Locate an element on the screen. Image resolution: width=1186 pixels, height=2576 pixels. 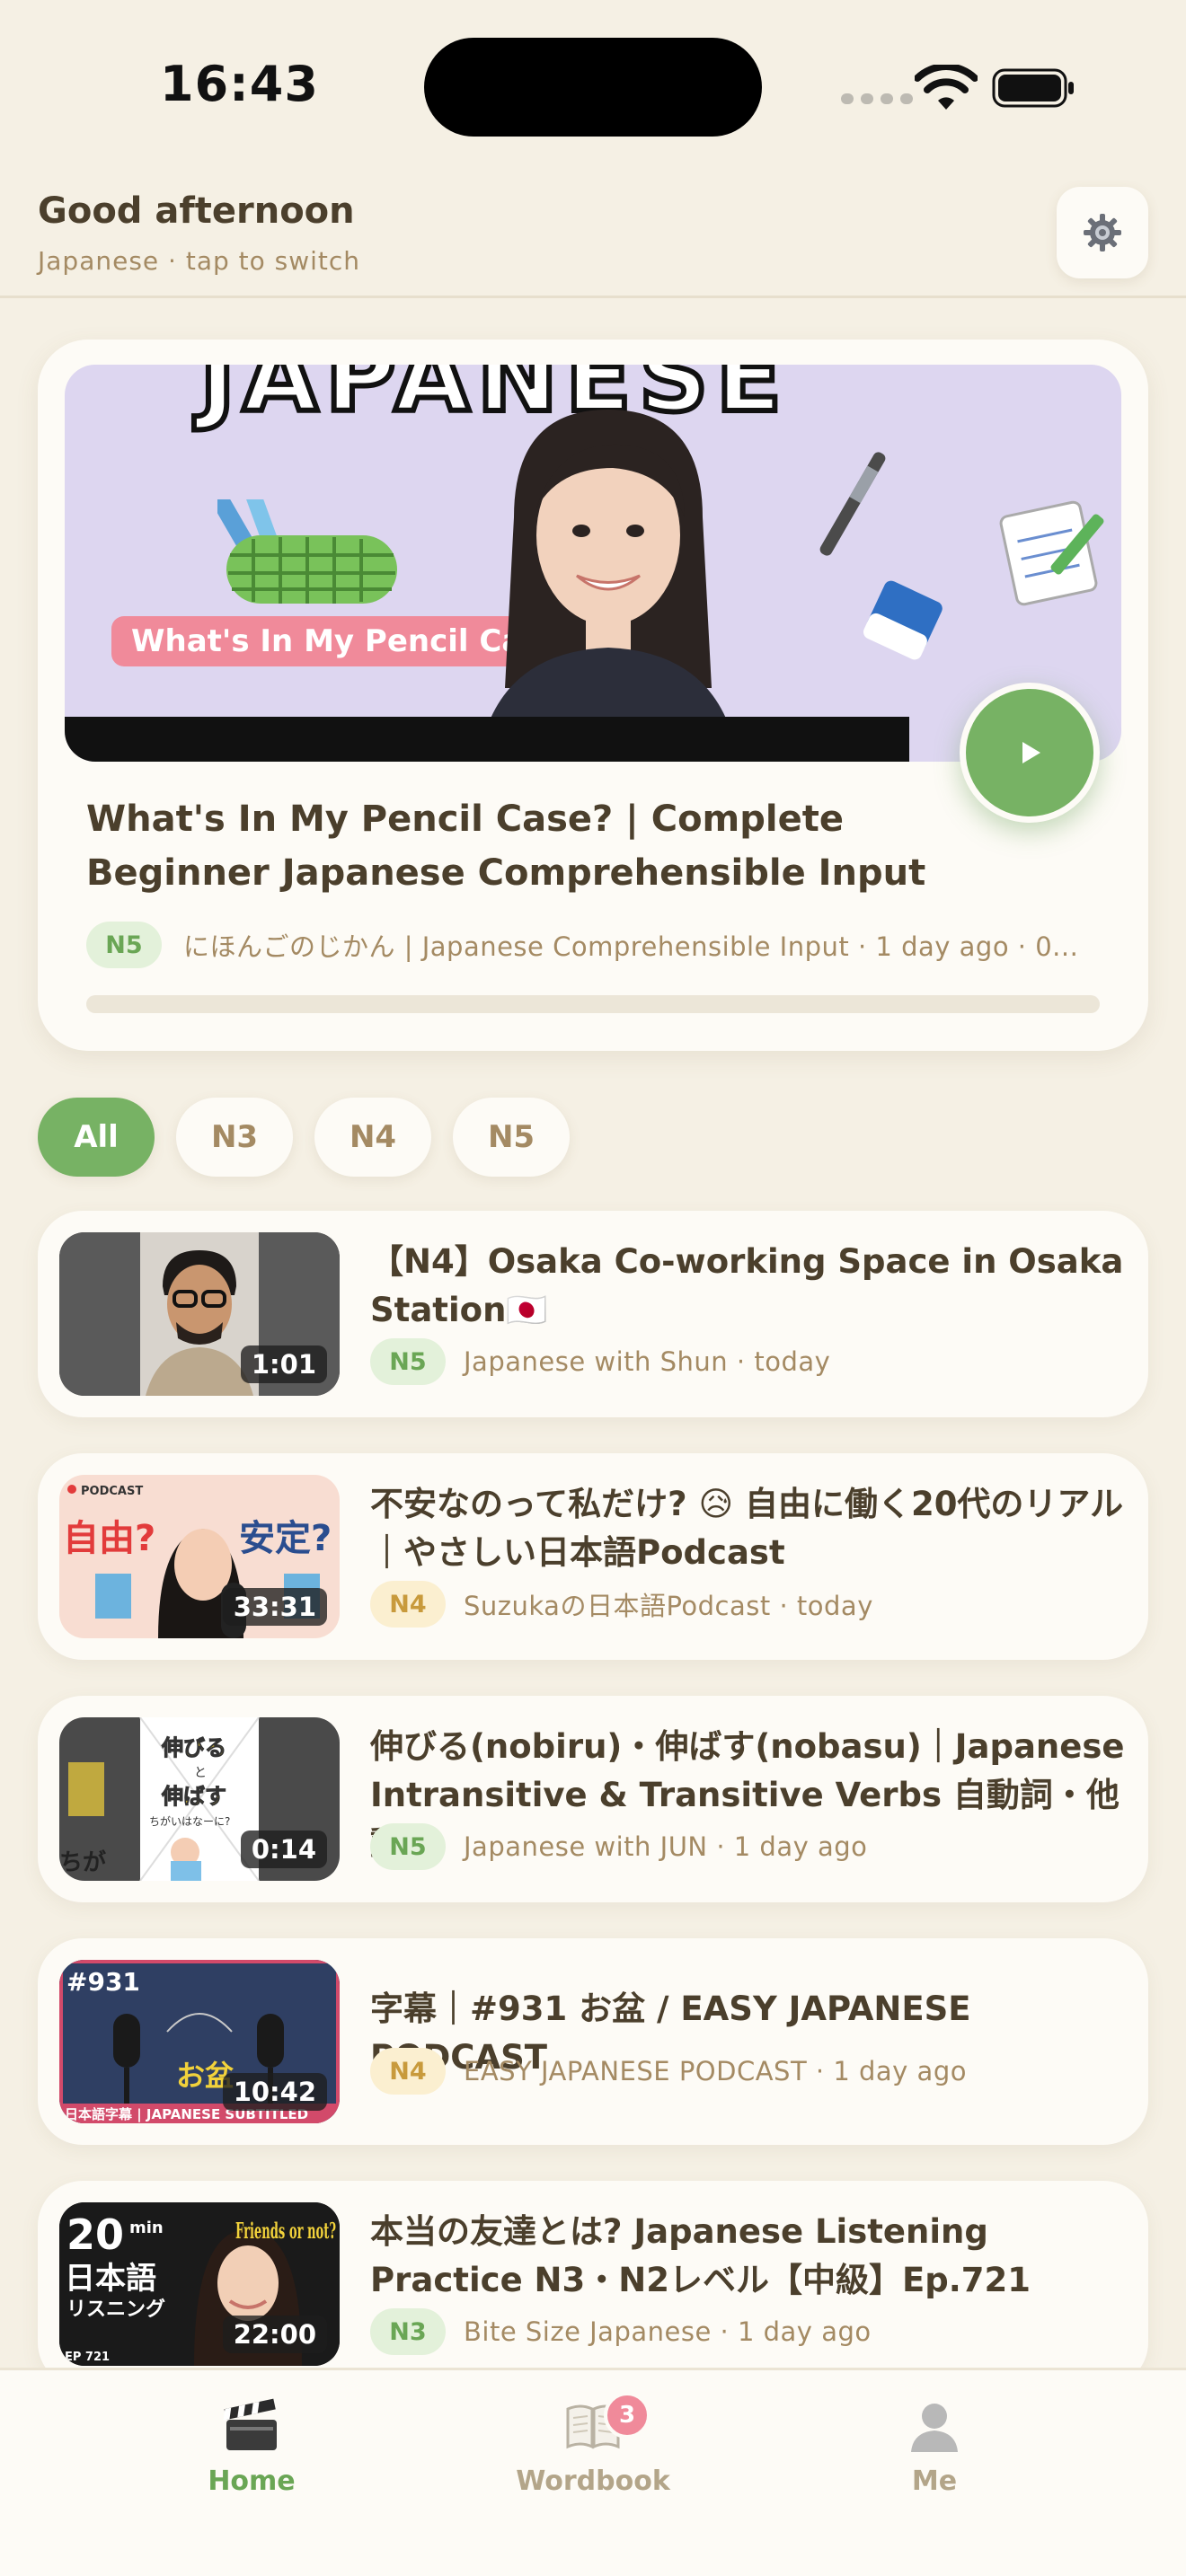
video-thumbnail: PODCAST 自由? 安定? 33:31 is located at coordinates (199, 1556).